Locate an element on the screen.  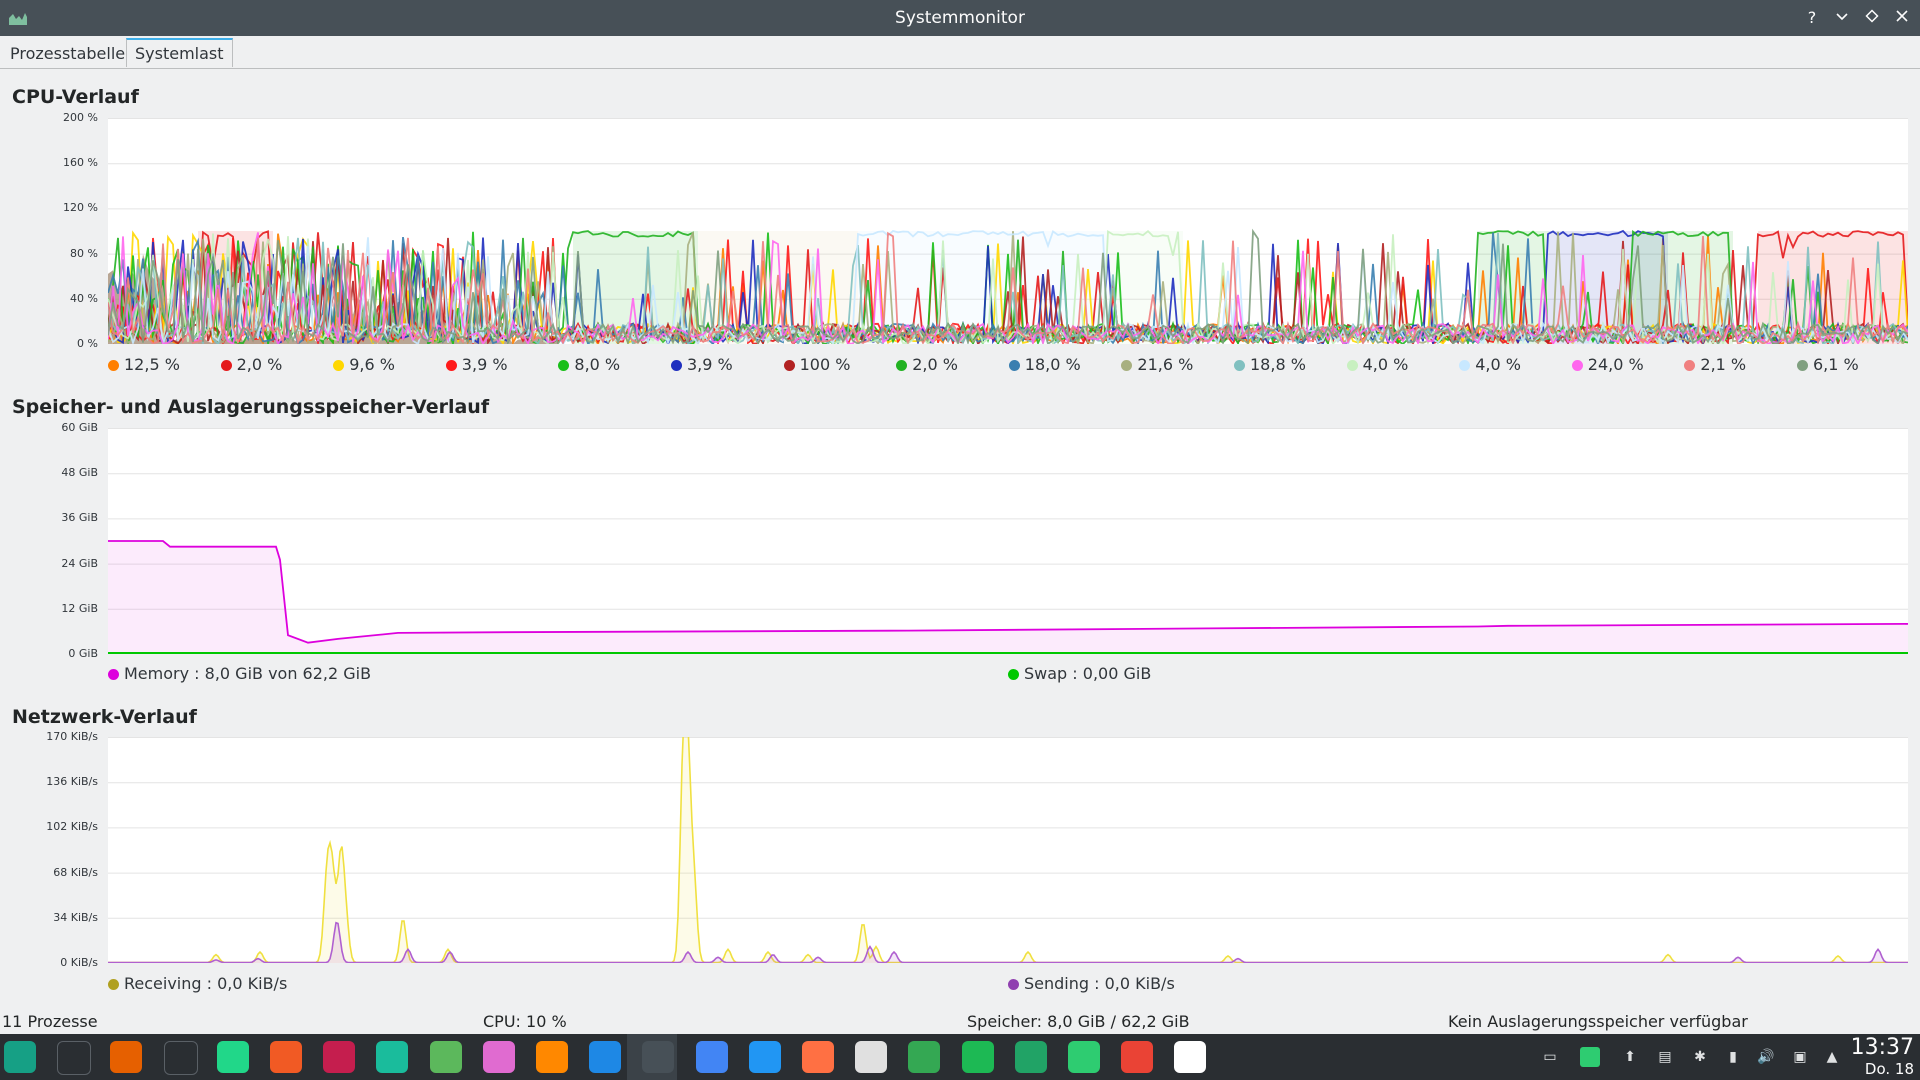
file-manager-icon is located at coordinates (1084, 1057).